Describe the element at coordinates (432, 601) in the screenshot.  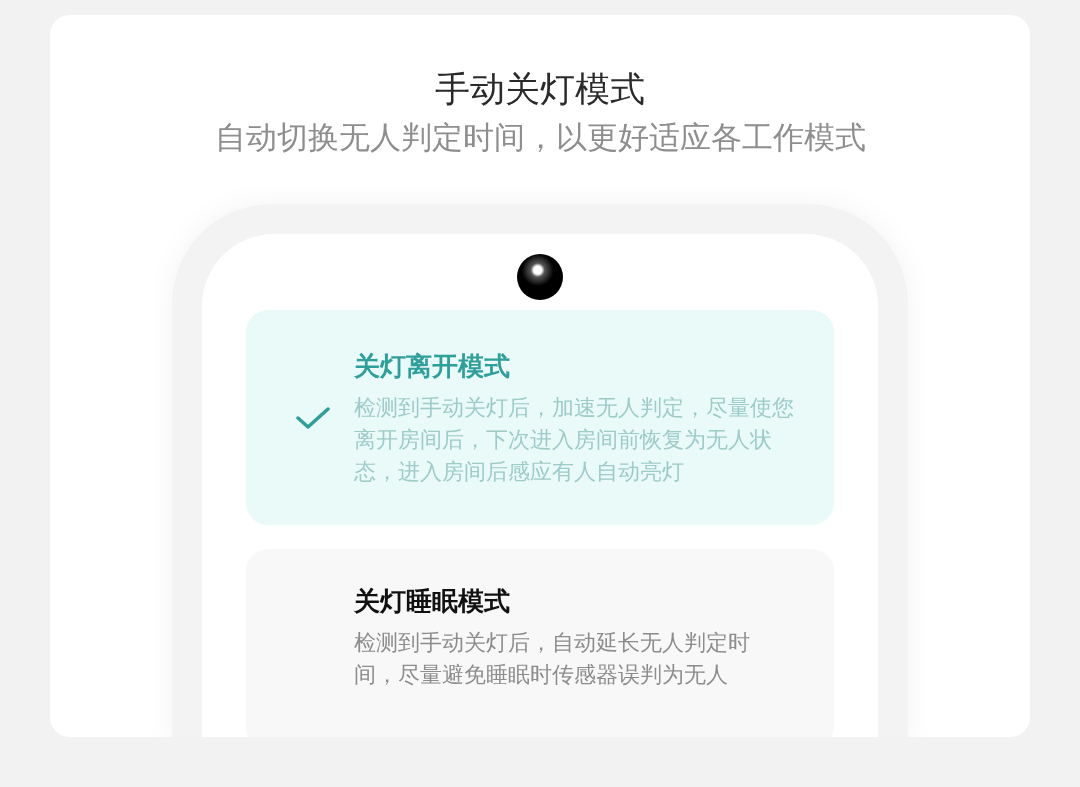
I see `option-title: 关灯睡眠模式` at that location.